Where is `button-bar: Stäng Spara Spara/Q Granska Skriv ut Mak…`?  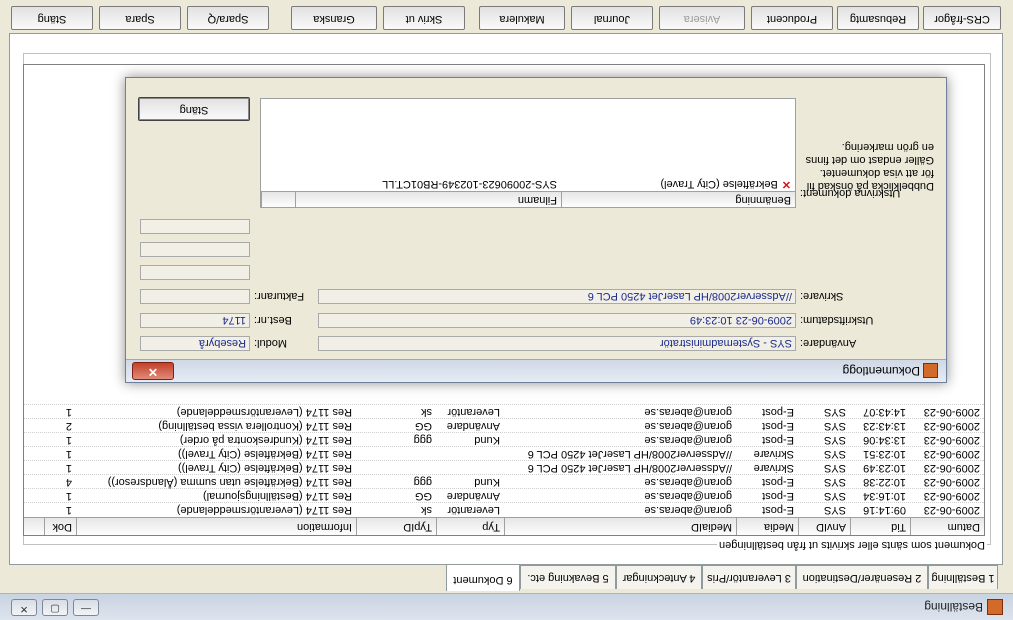
button-bar: Stäng Spara Spara/Q Granska Skriv ut Mak… is located at coordinates (507, 18).